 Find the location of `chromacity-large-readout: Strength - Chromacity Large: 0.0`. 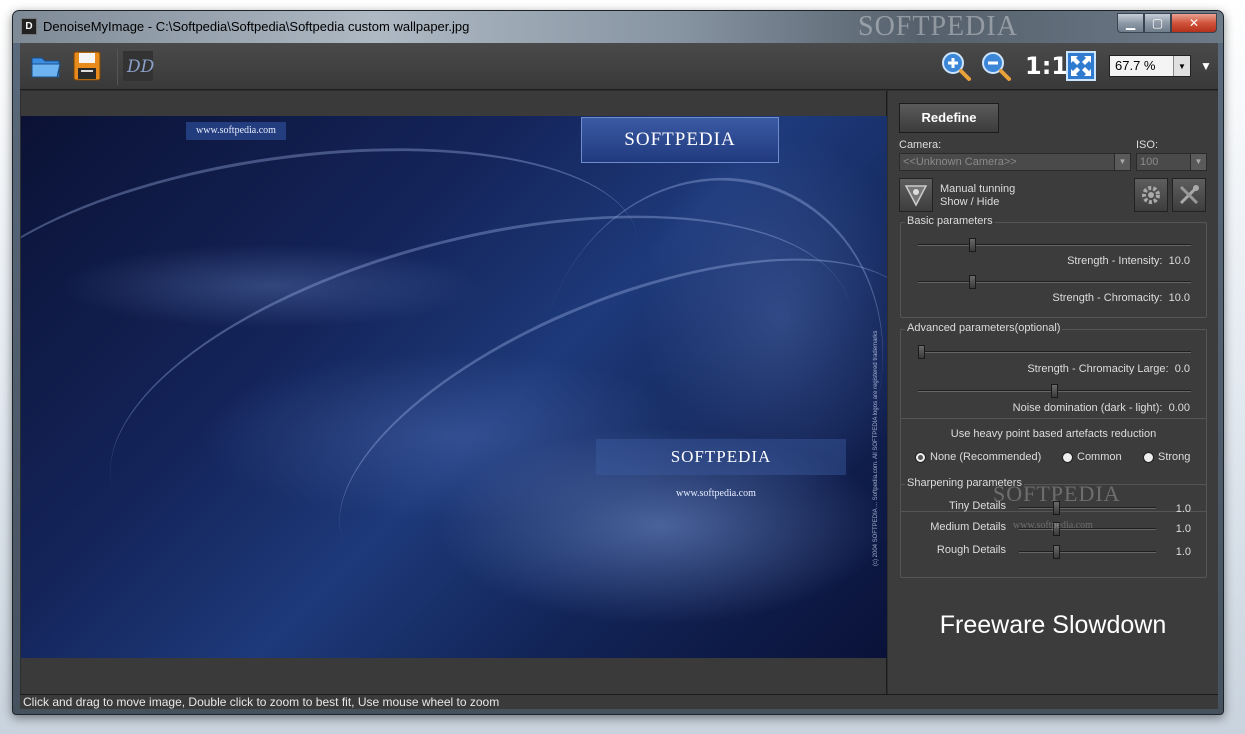

chromacity-large-readout: Strength - Chromacity Large: 0.0 is located at coordinates (1045, 369).